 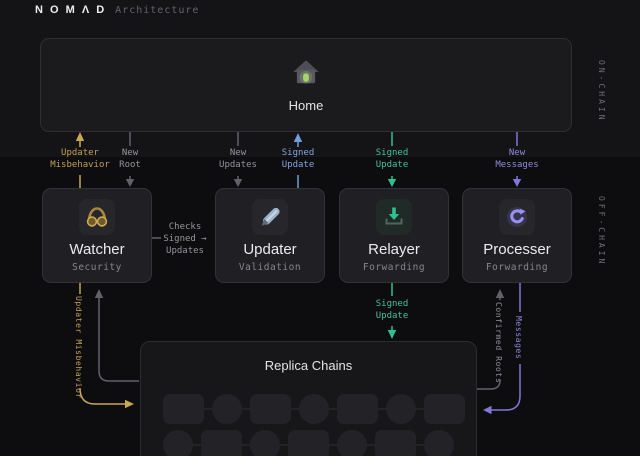 What do you see at coordinates (308, 365) in the screenshot?
I see `replica-chains-title: Replica Chains` at bounding box center [308, 365].